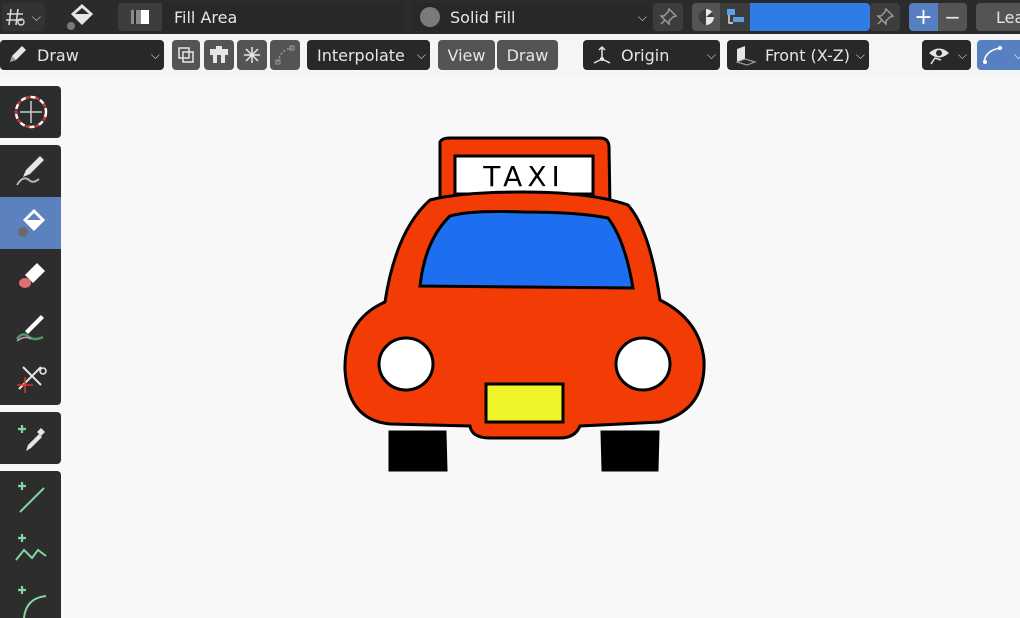 This screenshot has height=618, width=1020. I want to click on fill-tool, so click(30, 223).